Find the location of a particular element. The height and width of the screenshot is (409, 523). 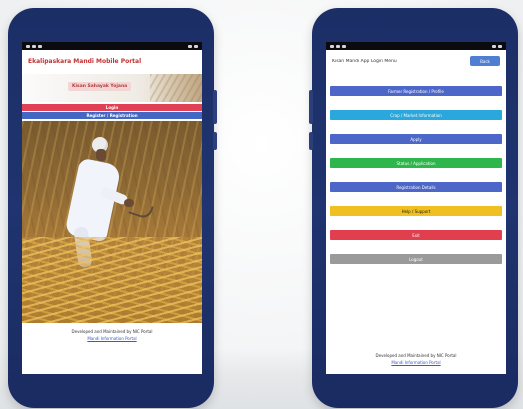

menu-title: Kisan Mandi App Login Menu is located at coordinates (364, 61).